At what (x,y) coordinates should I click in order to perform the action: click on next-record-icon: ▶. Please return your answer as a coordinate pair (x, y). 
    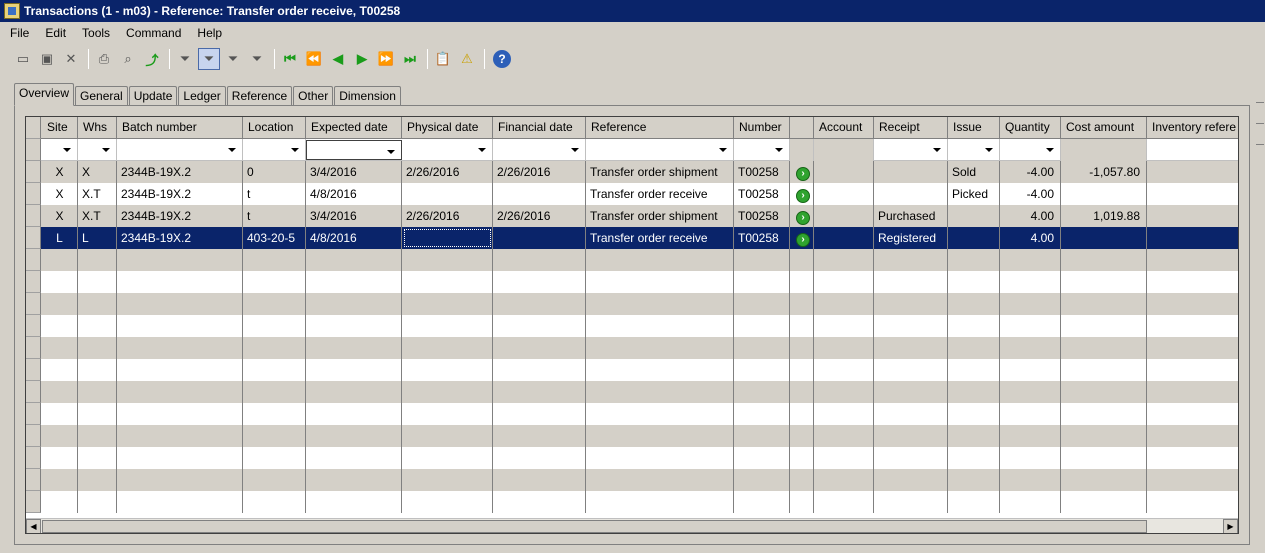
    Looking at the image, I should click on (362, 59).